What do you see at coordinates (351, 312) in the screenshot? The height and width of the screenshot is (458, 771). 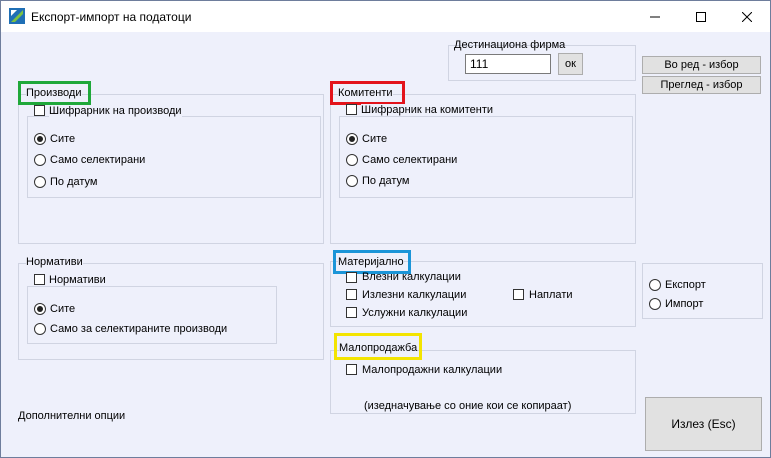 I see `service-calculations-checkbox` at bounding box center [351, 312].